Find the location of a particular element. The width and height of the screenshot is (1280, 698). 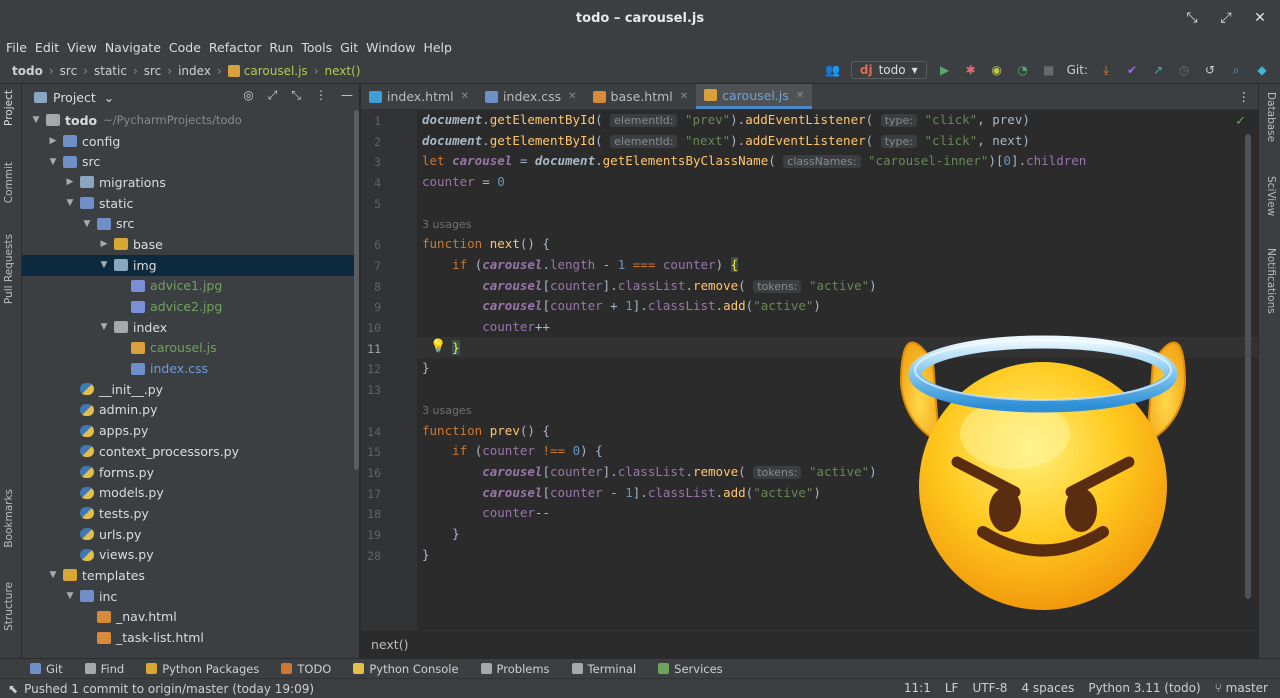

chevron-down-icon: ⌄ is located at coordinates (109, 97).